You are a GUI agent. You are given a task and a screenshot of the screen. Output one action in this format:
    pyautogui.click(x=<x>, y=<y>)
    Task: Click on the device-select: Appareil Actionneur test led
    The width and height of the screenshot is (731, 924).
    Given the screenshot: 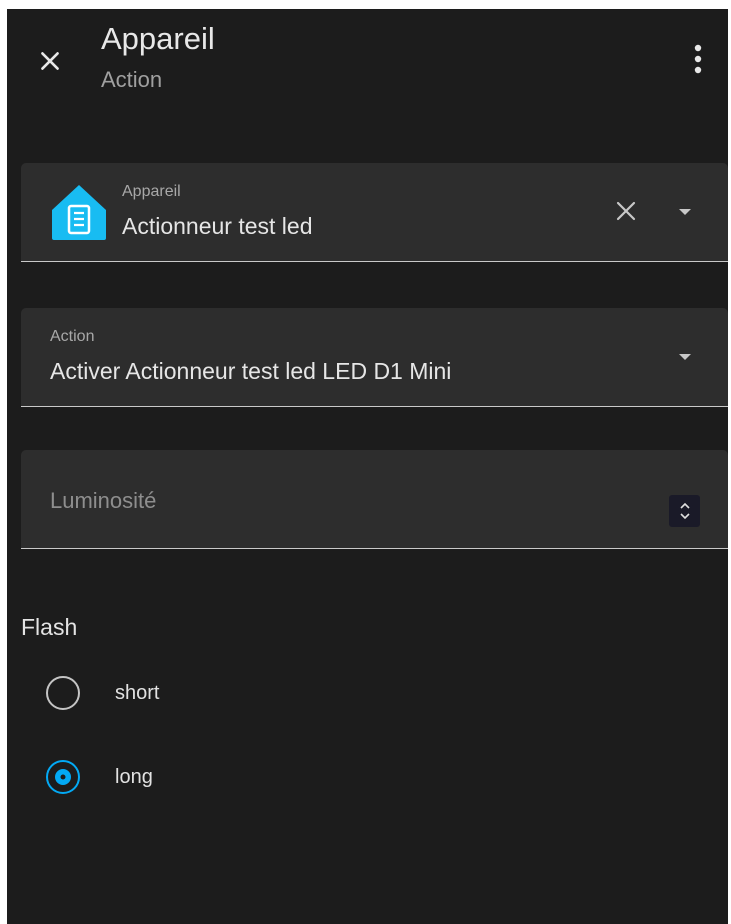 What is the action you would take?
    pyautogui.click(x=374, y=212)
    